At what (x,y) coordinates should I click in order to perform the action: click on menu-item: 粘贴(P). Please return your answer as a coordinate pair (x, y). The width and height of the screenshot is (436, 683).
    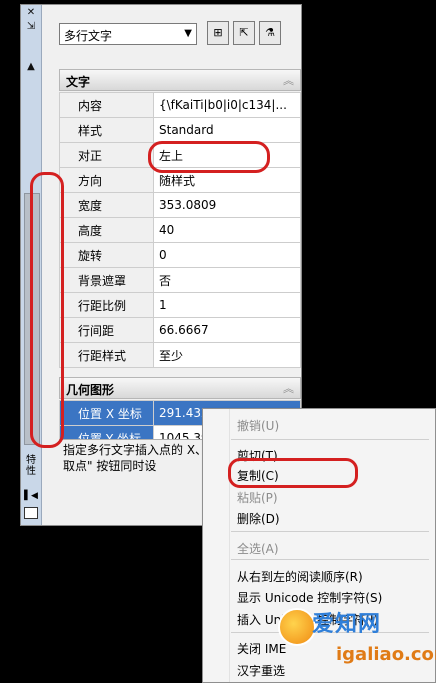
    Looking at the image, I should click on (257, 497).